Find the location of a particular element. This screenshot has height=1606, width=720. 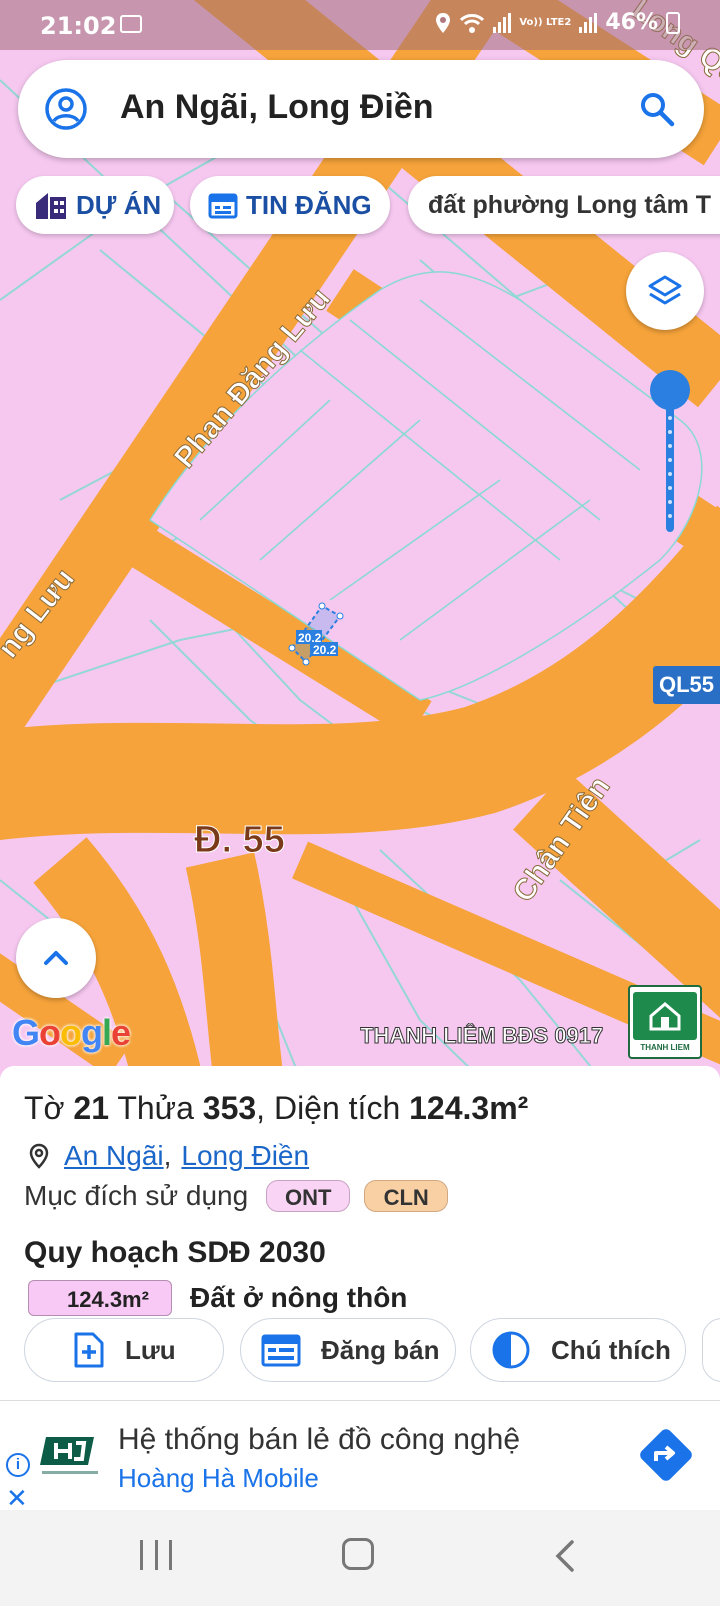

add-file-icon is located at coordinates (89, 1350).